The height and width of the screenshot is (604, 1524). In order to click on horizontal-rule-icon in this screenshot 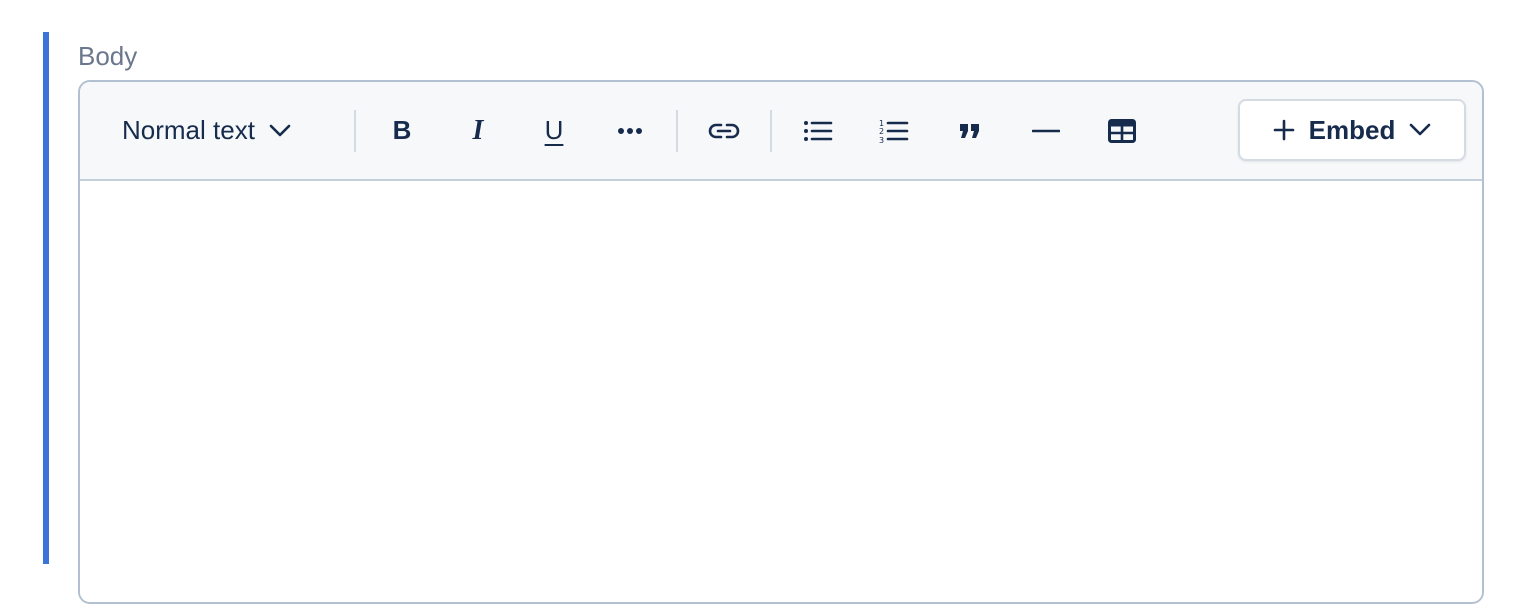, I will do `click(1046, 131)`.